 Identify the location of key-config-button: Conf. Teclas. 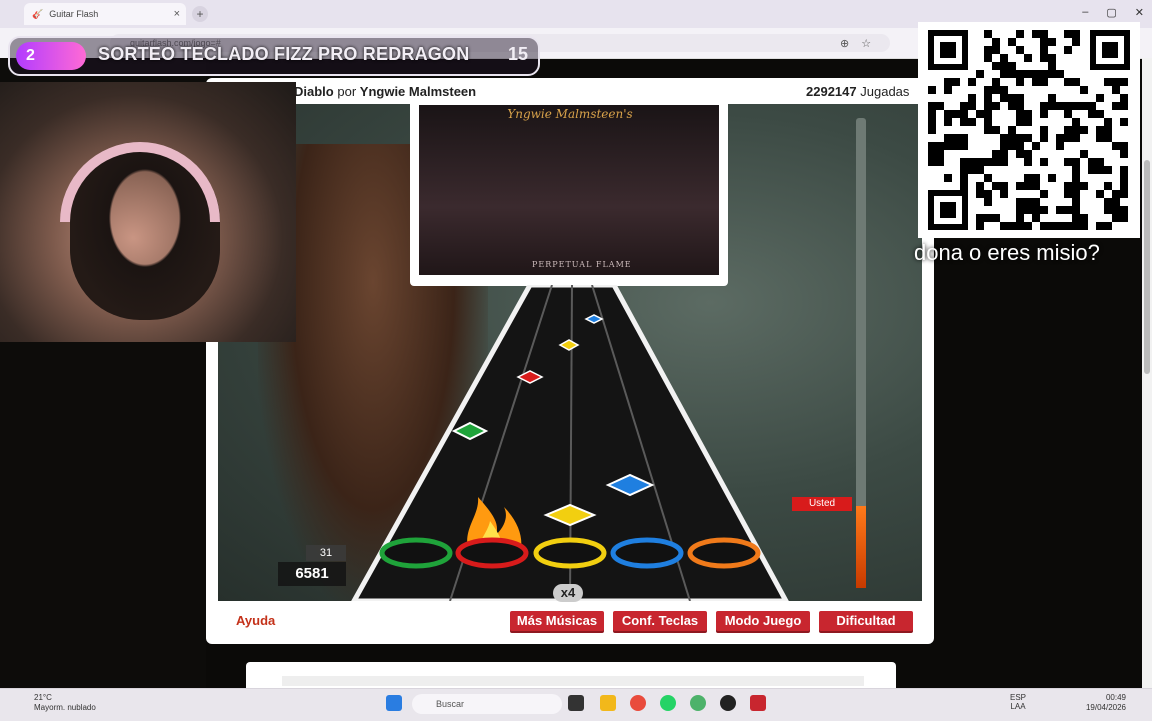
(660, 621).